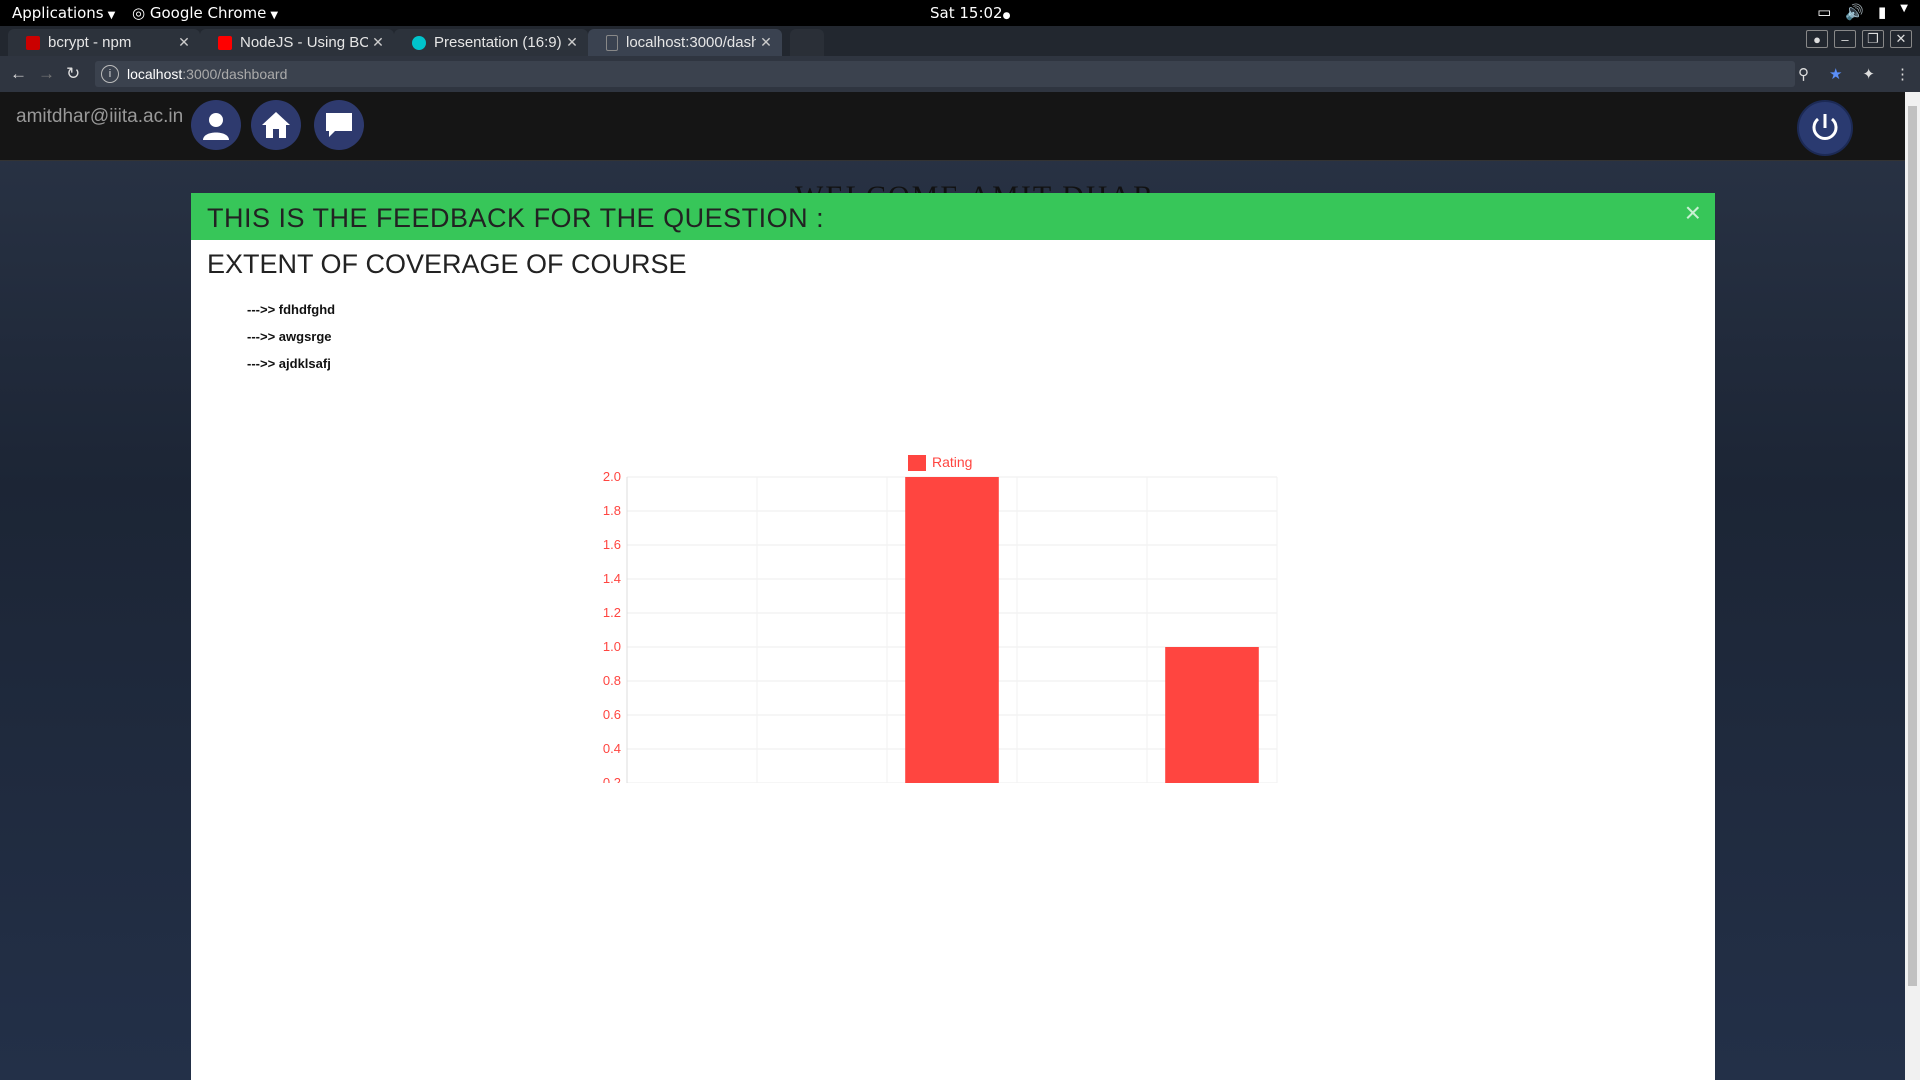 The width and height of the screenshot is (1920, 1080). I want to click on logout-button, so click(1825, 128).